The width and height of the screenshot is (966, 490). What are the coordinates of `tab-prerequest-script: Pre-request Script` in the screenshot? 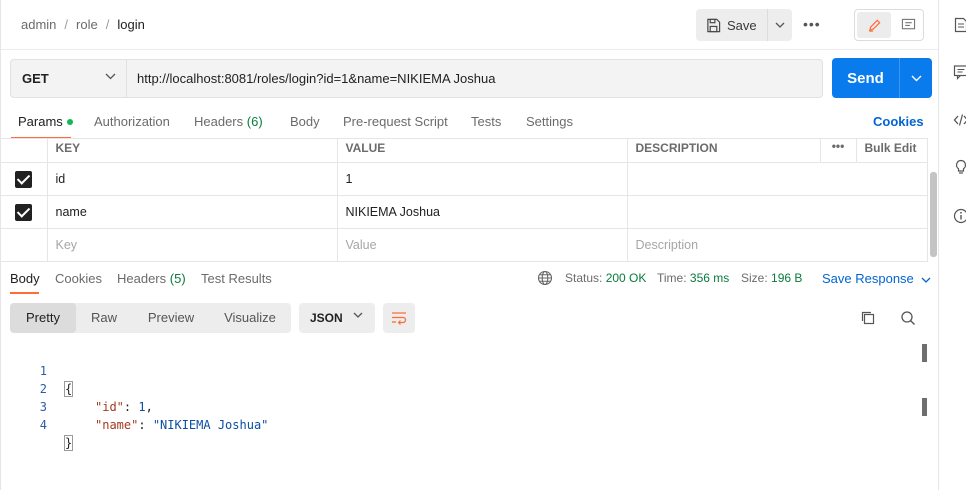 It's located at (395, 121).